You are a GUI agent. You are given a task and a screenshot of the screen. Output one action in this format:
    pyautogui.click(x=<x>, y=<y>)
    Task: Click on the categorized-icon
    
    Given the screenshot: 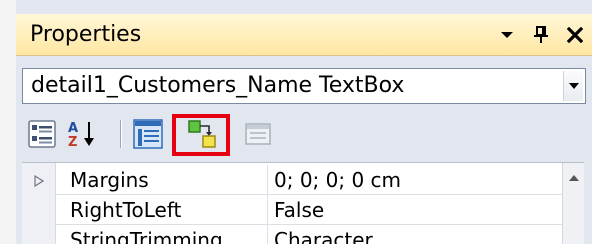 What is the action you would take?
    pyautogui.click(x=42, y=134)
    